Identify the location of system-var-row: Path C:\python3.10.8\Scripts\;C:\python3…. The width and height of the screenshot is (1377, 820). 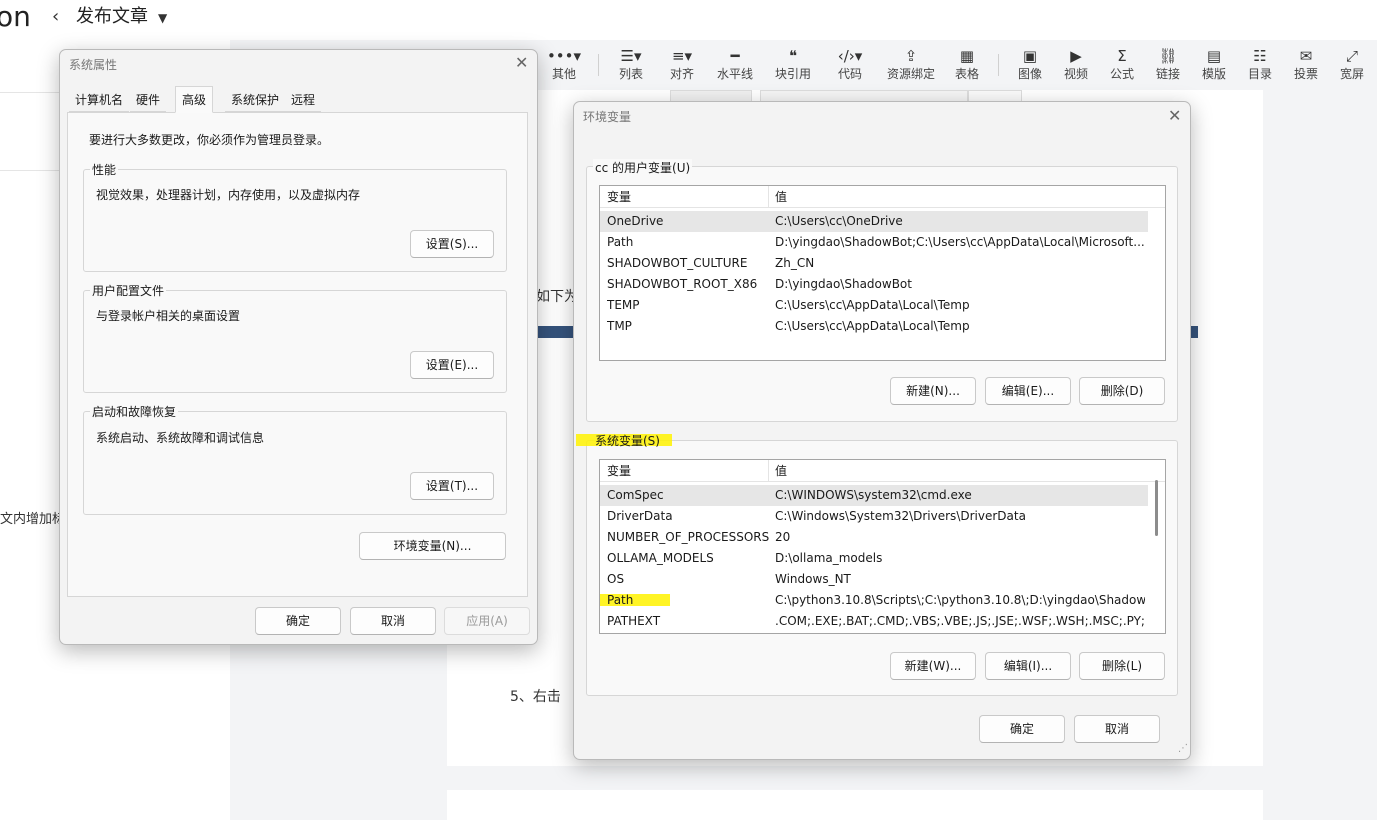
(874, 600).